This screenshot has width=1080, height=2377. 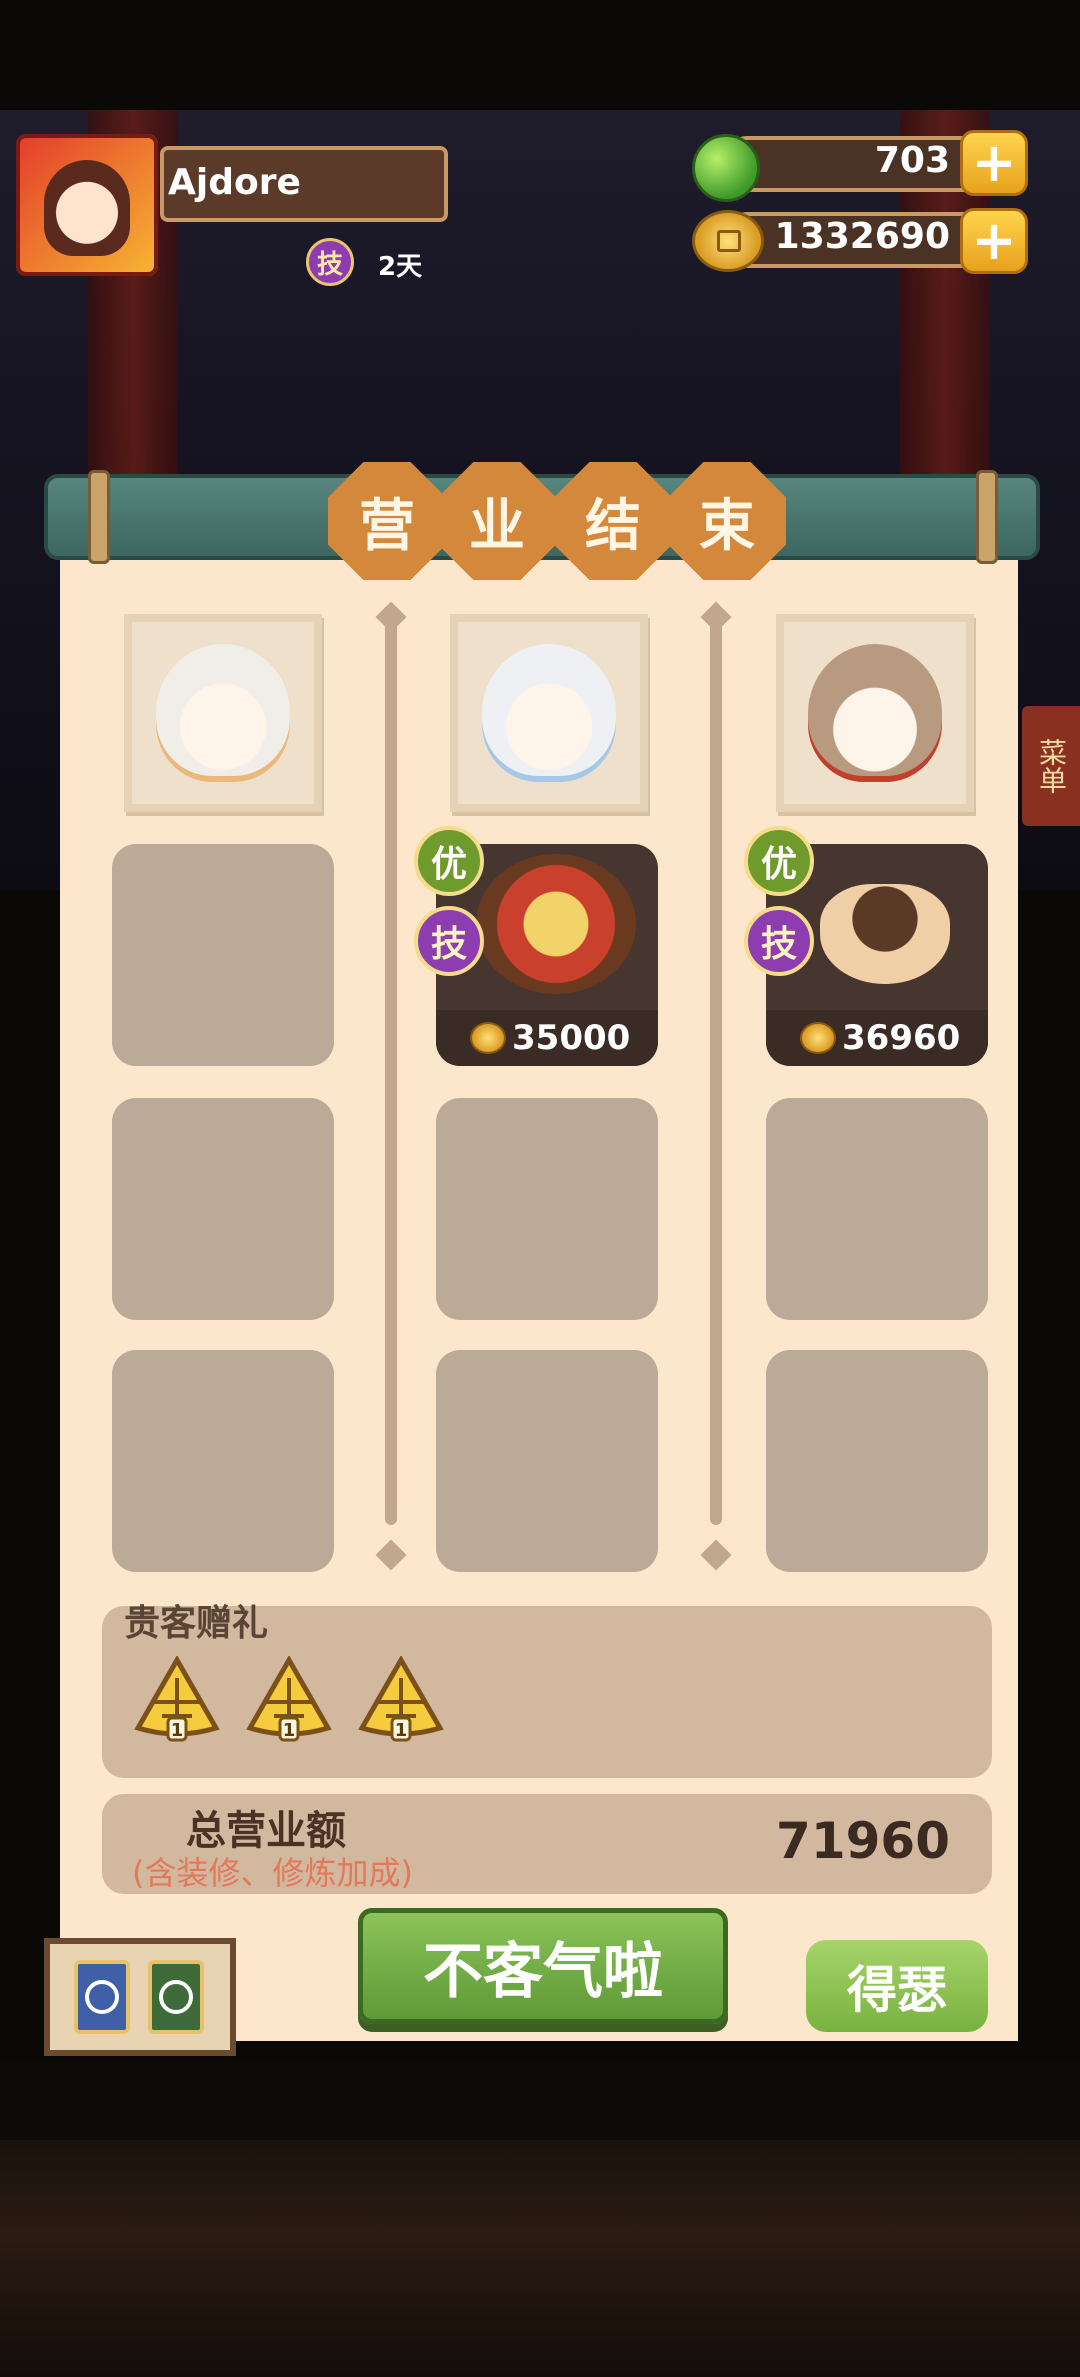 What do you see at coordinates (863, 1841) in the screenshot?
I see `total-revenue-value: 71960` at bounding box center [863, 1841].